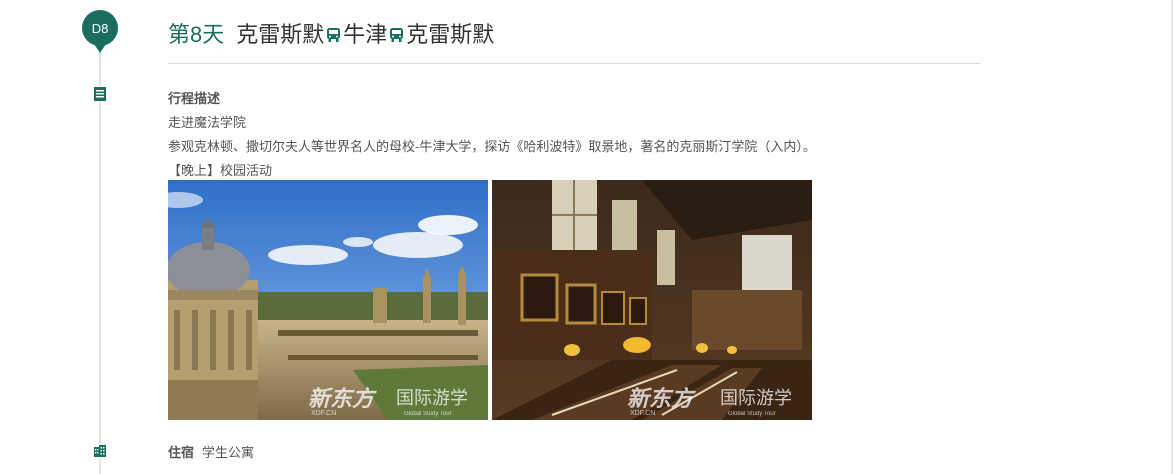 The image size is (1173, 474). I want to click on day-label: 第8天, so click(196, 34).